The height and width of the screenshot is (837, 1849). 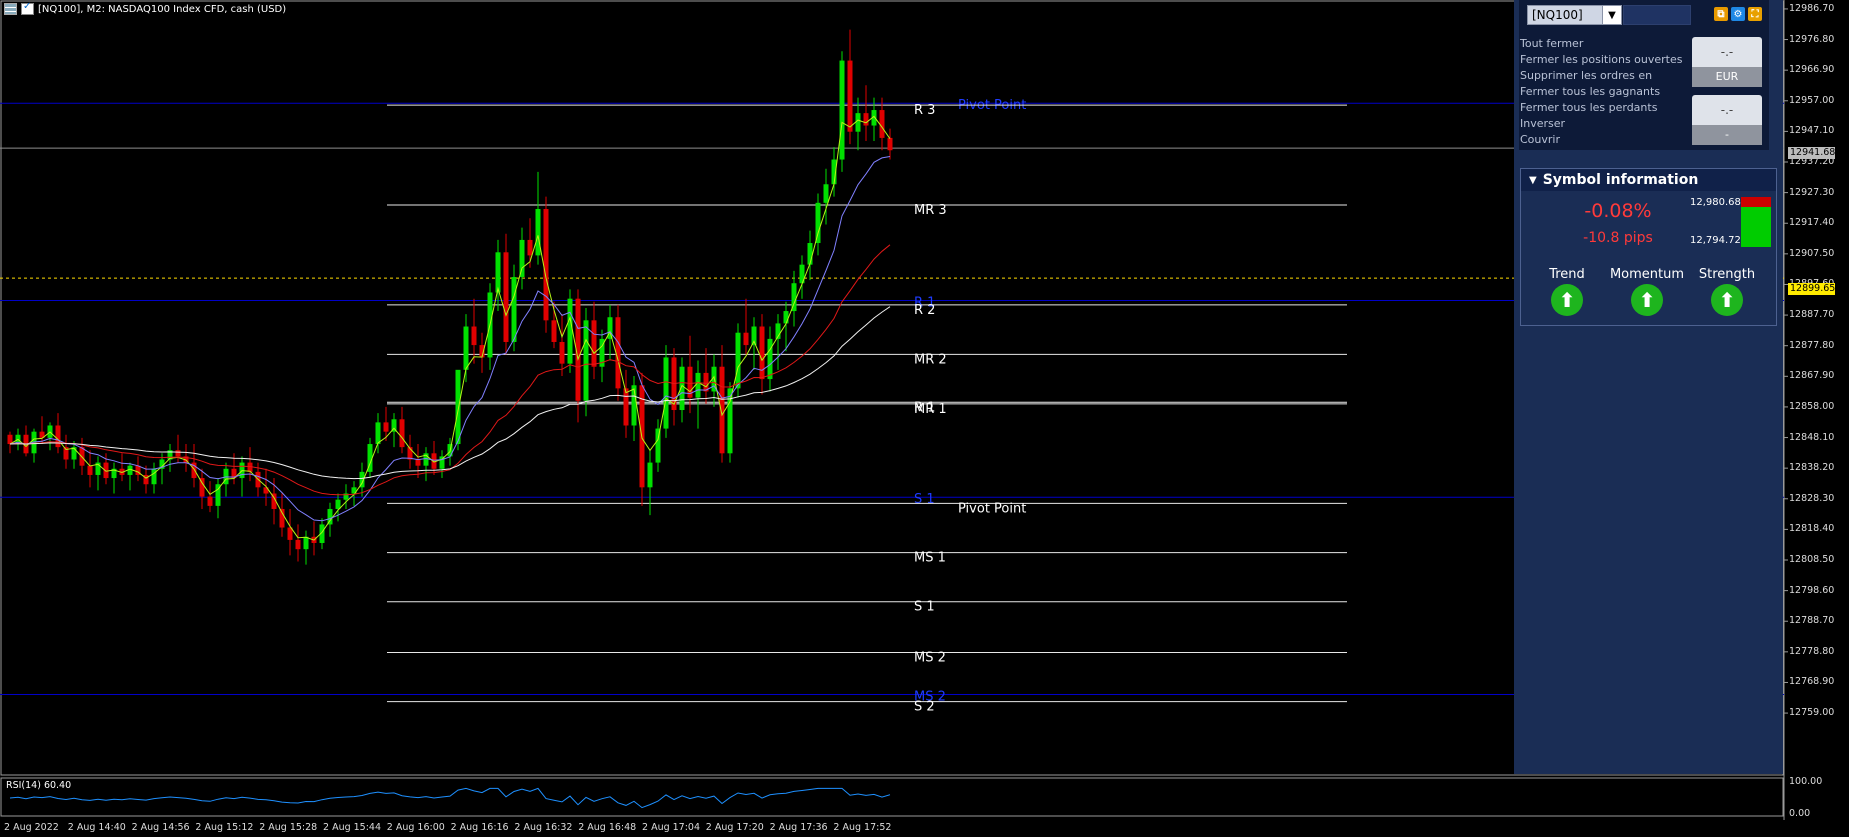 What do you see at coordinates (924, 110) in the screenshot?
I see `pivot-label: R 3` at bounding box center [924, 110].